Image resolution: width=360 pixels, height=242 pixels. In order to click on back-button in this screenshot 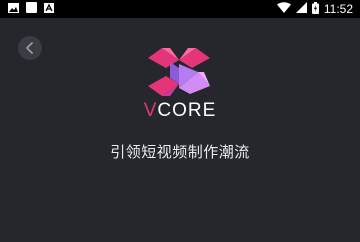, I will do `click(30, 48)`.